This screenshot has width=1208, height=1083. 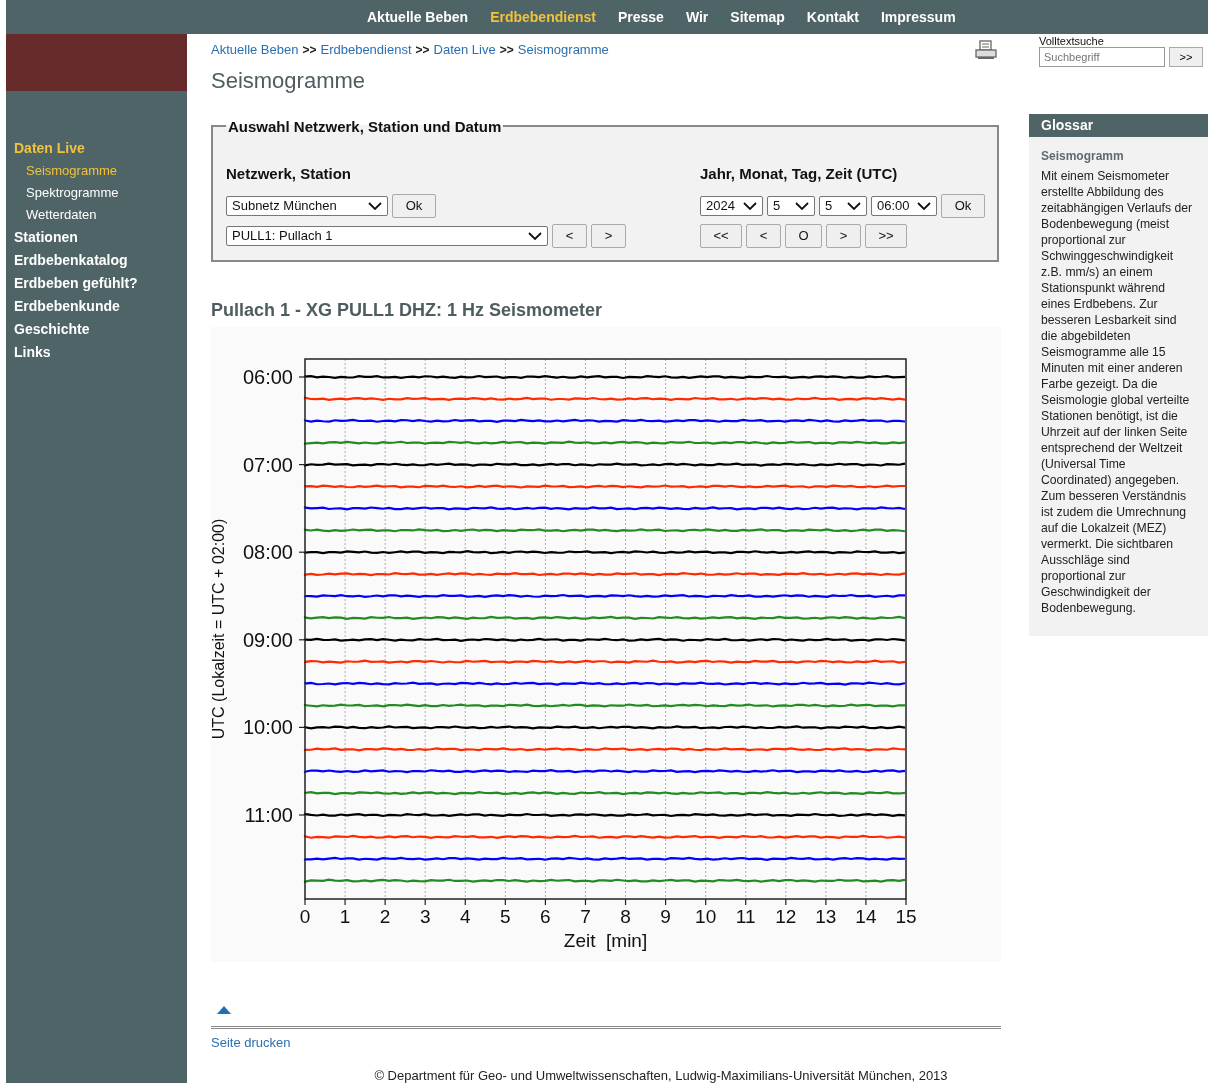 What do you see at coordinates (986, 49) in the screenshot?
I see `printer-icon` at bounding box center [986, 49].